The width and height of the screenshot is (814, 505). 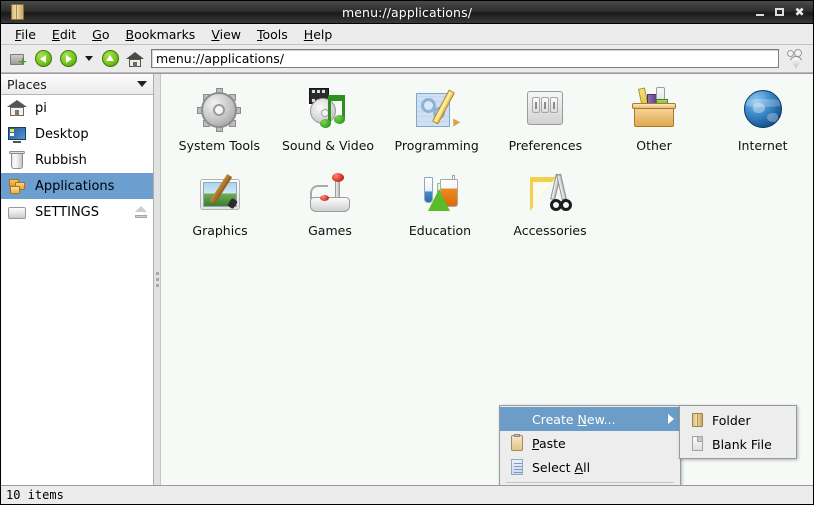 What do you see at coordinates (517, 467) in the screenshot?
I see `select-all-icon` at bounding box center [517, 467].